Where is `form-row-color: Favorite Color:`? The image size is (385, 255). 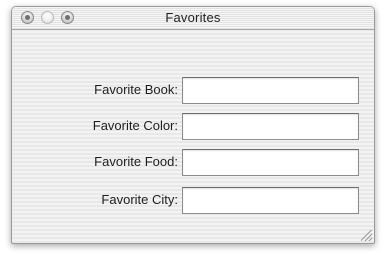 form-row-color: Favorite Color: is located at coordinates (193, 127).